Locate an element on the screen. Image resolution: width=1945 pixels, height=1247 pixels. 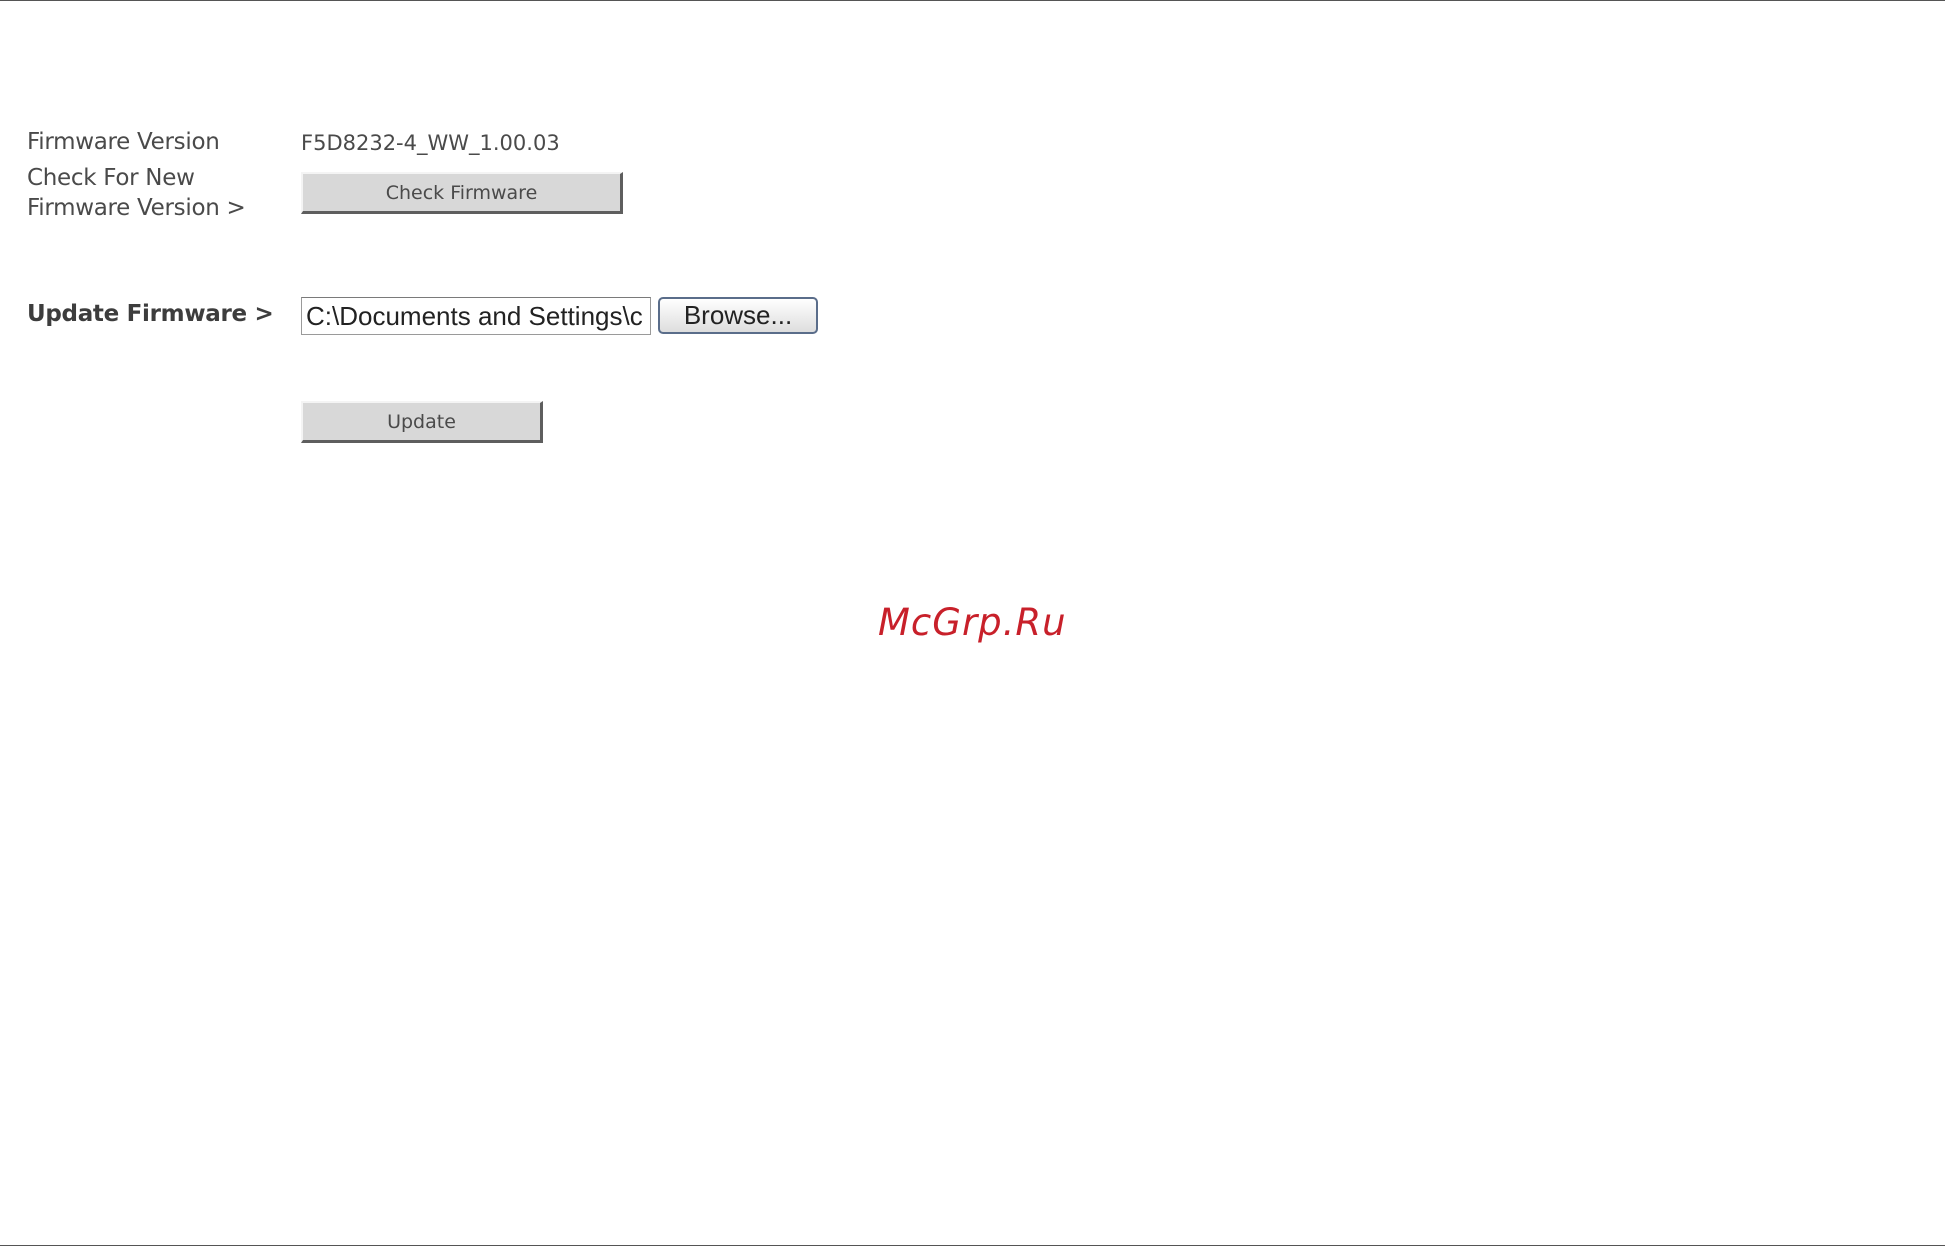
top-divider is located at coordinates (972, 0).